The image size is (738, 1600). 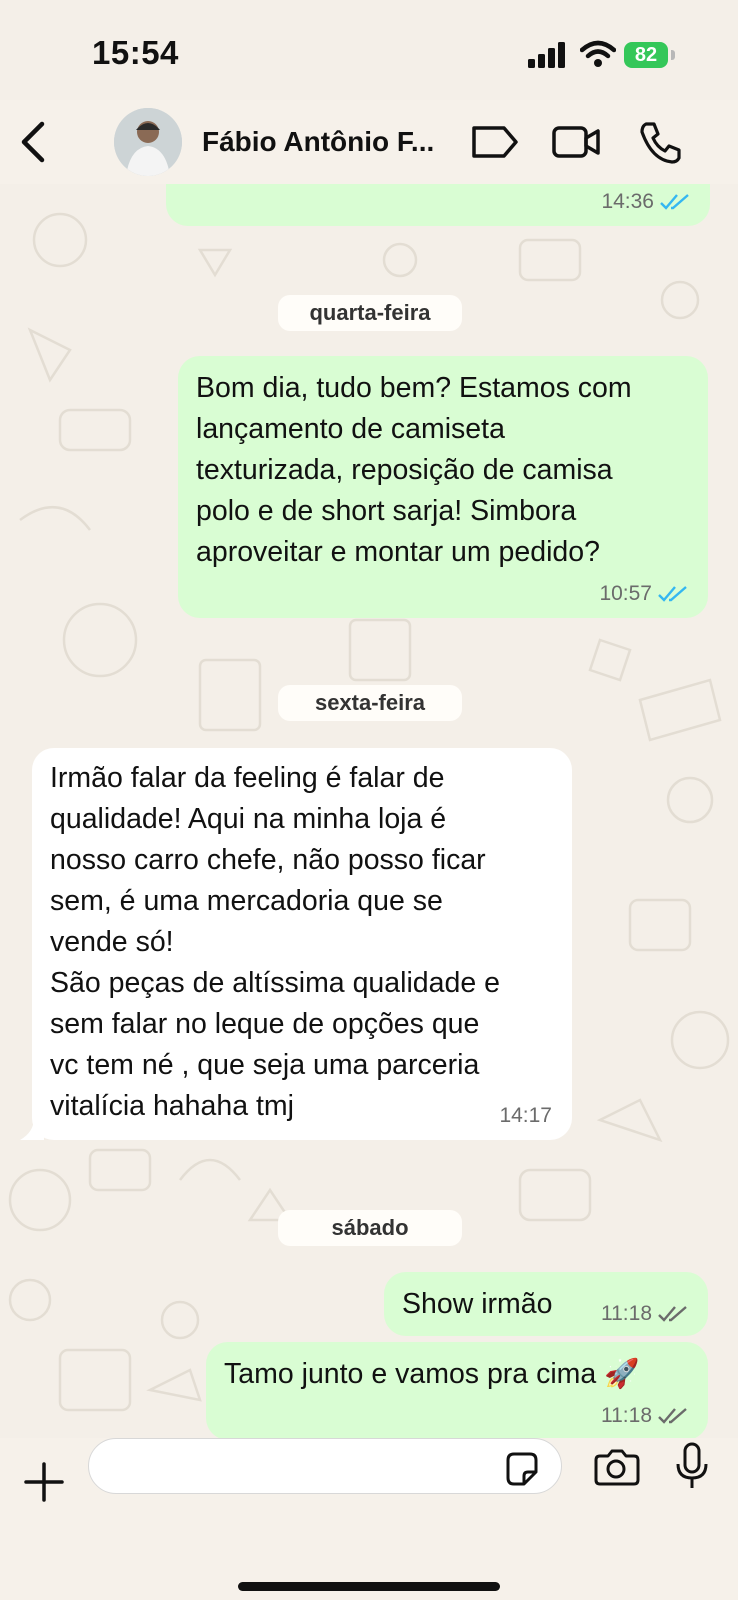 I want to click on message-meta: 10:57, so click(x=643, y=594).